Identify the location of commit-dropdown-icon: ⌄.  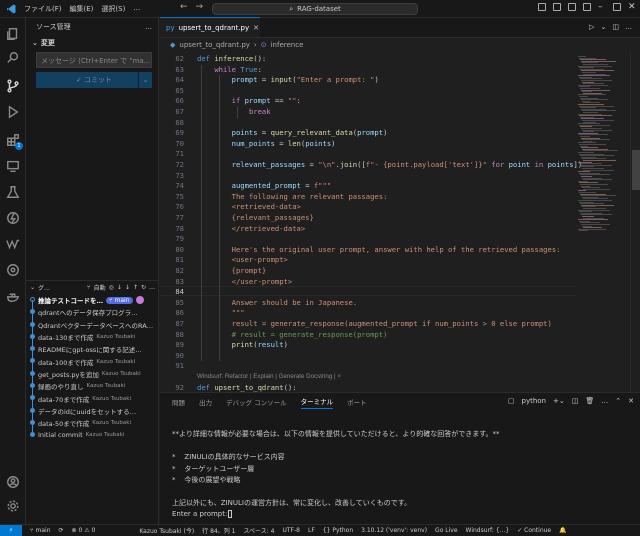
(145, 80).